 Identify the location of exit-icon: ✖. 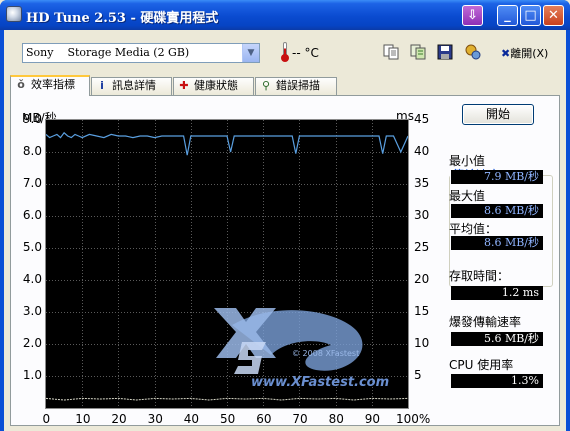
(506, 53).